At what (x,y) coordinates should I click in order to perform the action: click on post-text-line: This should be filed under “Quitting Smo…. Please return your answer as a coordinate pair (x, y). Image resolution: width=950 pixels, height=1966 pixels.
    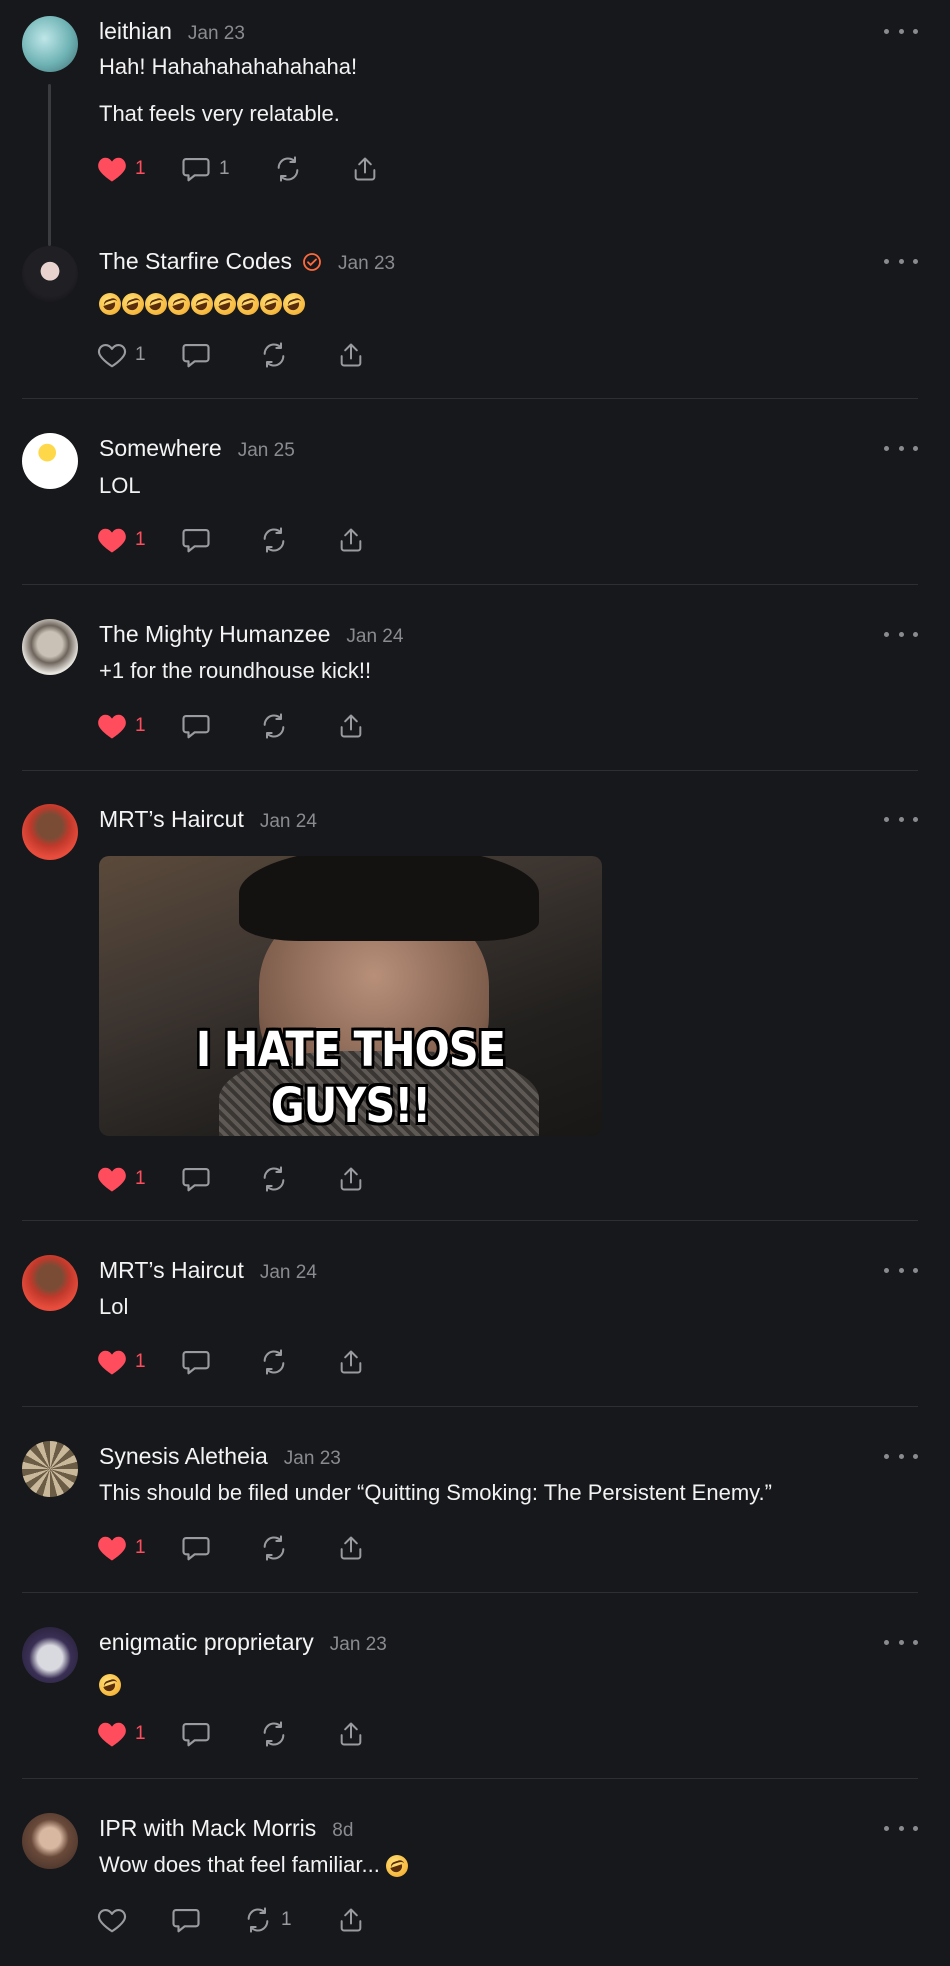
    Looking at the image, I should click on (435, 1492).